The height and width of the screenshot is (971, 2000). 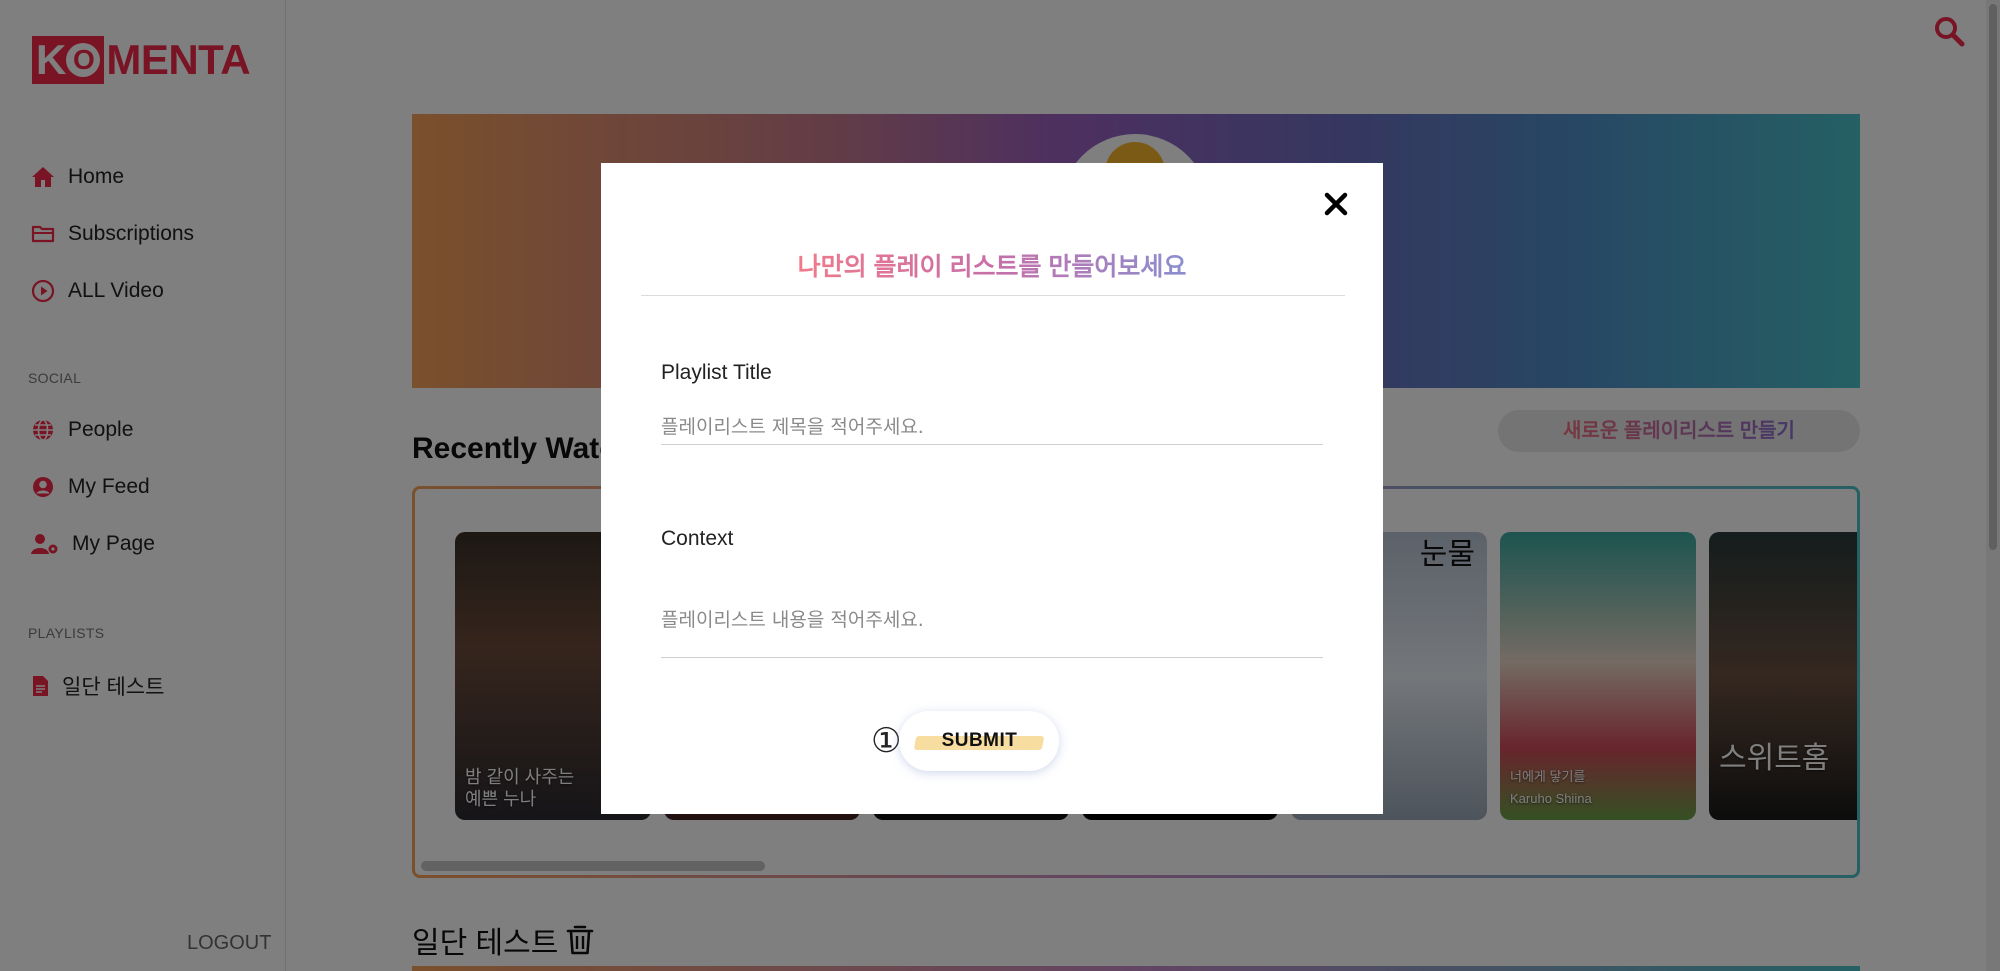 What do you see at coordinates (1336, 204) in the screenshot?
I see `close-icon` at bounding box center [1336, 204].